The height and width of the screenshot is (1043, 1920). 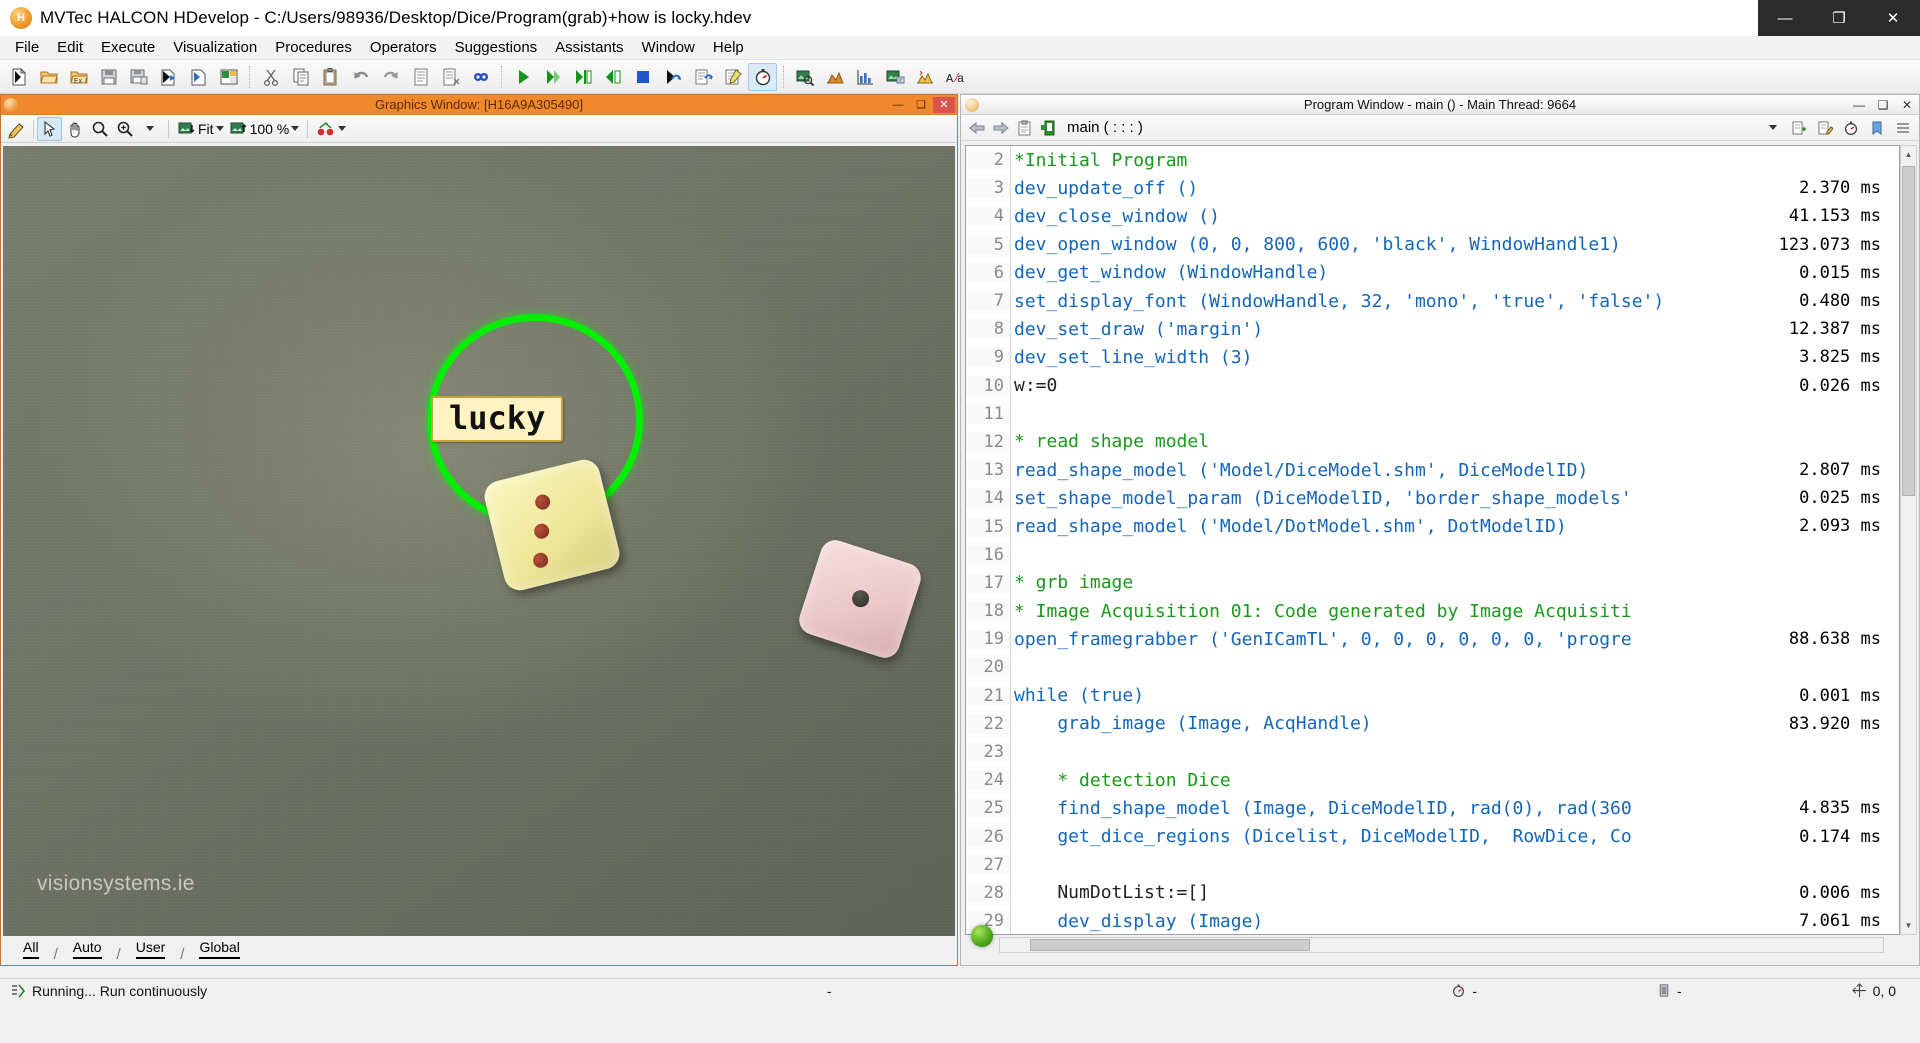 What do you see at coordinates (219, 949) in the screenshot?
I see `tab-global: Global` at bounding box center [219, 949].